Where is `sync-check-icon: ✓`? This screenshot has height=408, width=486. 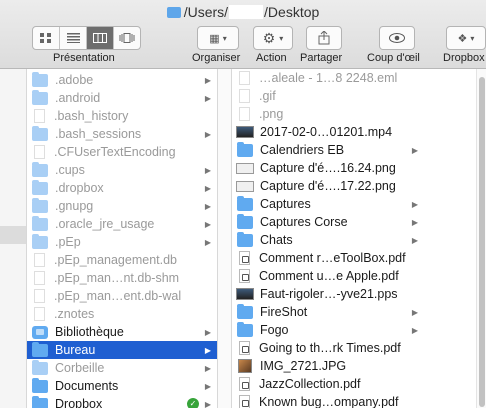 sync-check-icon: ✓ is located at coordinates (193, 403).